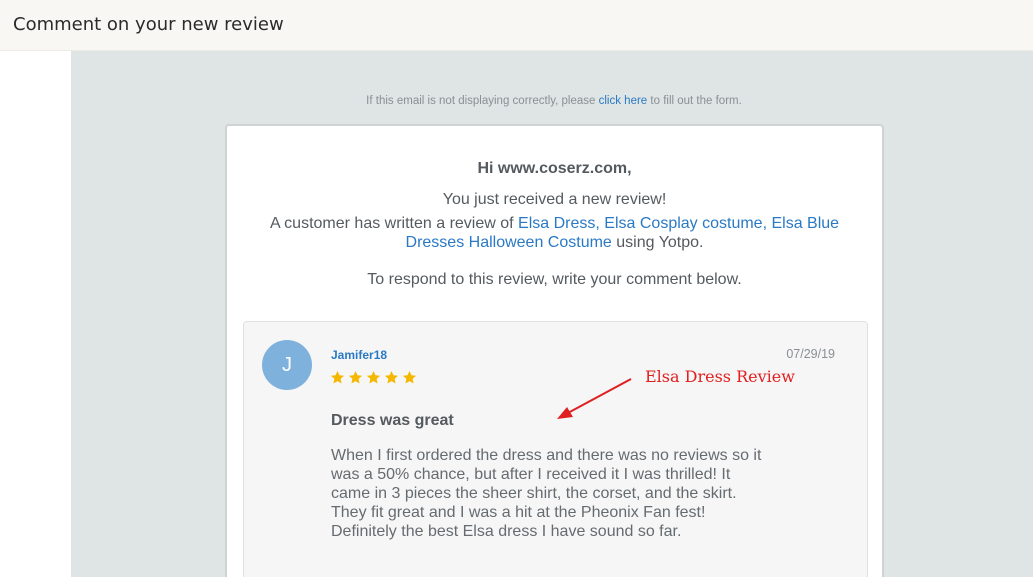 Image resolution: width=1033 pixels, height=577 pixels. Describe the element at coordinates (660, 242) in the screenshot. I see `desc-suffix: using Yotpo.` at that location.